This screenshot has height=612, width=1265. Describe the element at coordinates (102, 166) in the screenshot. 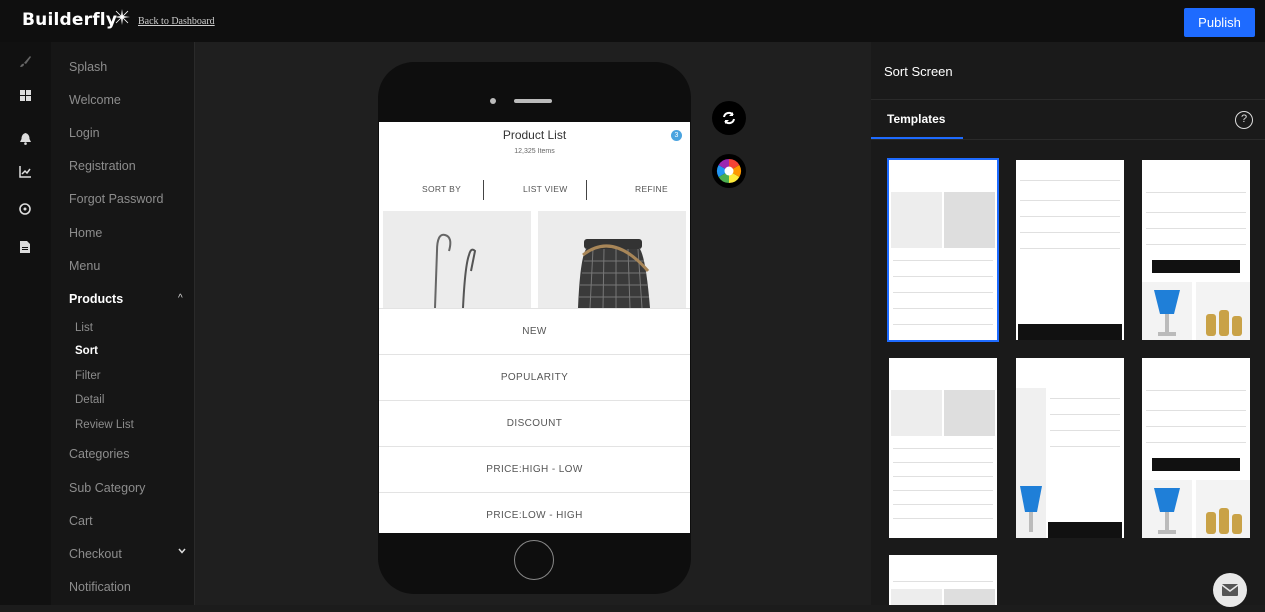

I see `nav-item-registration: Registration` at that location.